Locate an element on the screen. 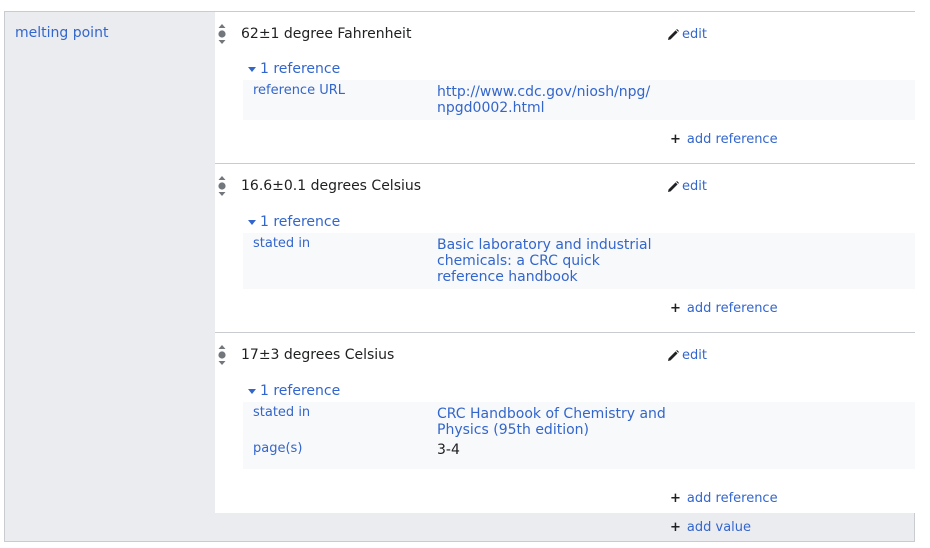 The height and width of the screenshot is (548, 930). snak-property: page(s) is located at coordinates (277, 448).